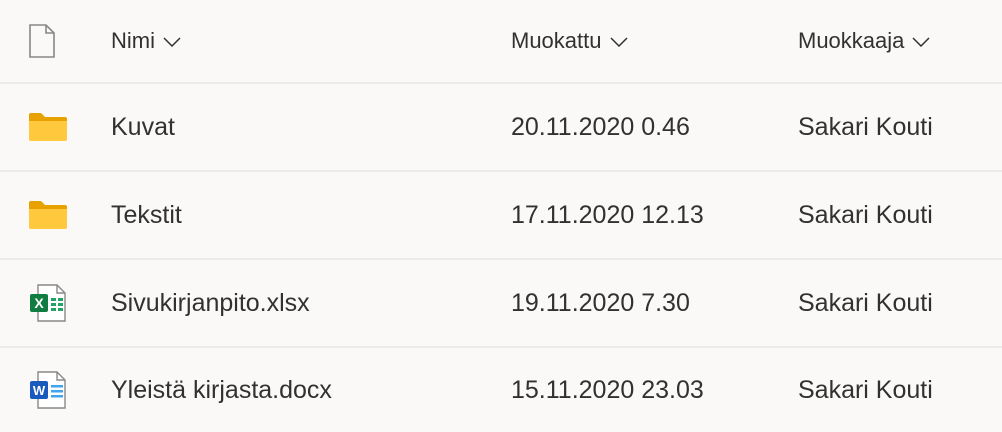 The width and height of the screenshot is (1002, 432). I want to click on column-header-name-label: Nimi, so click(133, 40).